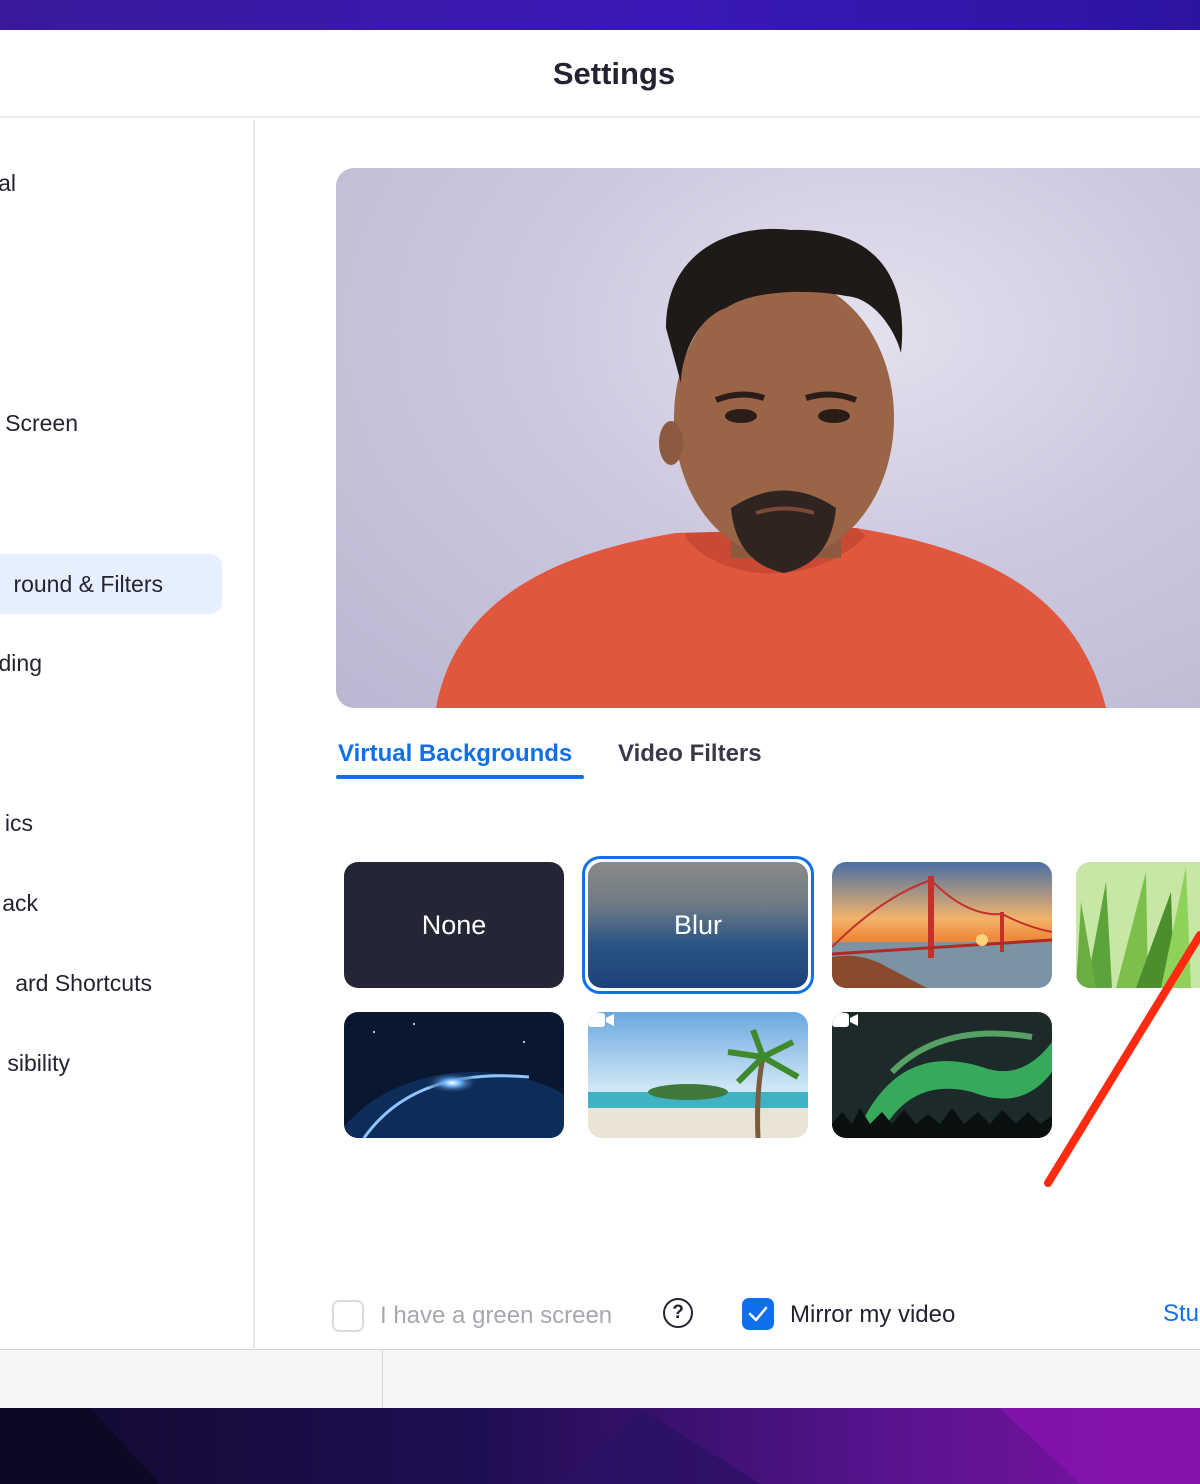 This screenshot has height=1484, width=1200. I want to click on sidebar-item-accessibility: sibility, so click(35, 1063).